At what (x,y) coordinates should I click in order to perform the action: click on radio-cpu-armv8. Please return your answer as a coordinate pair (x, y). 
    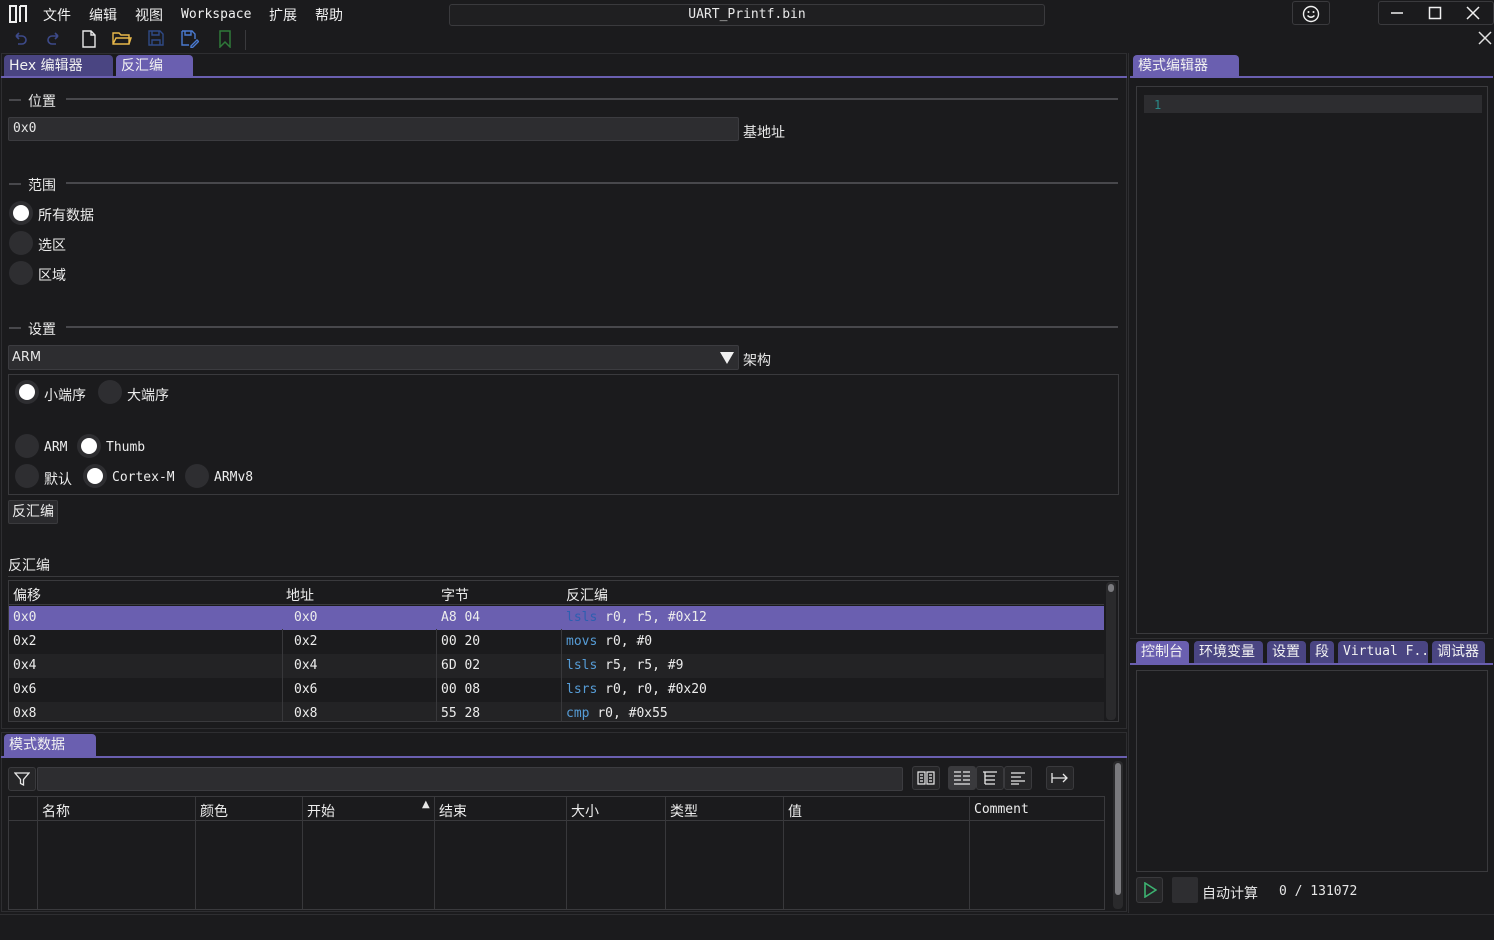
    Looking at the image, I should click on (197, 476).